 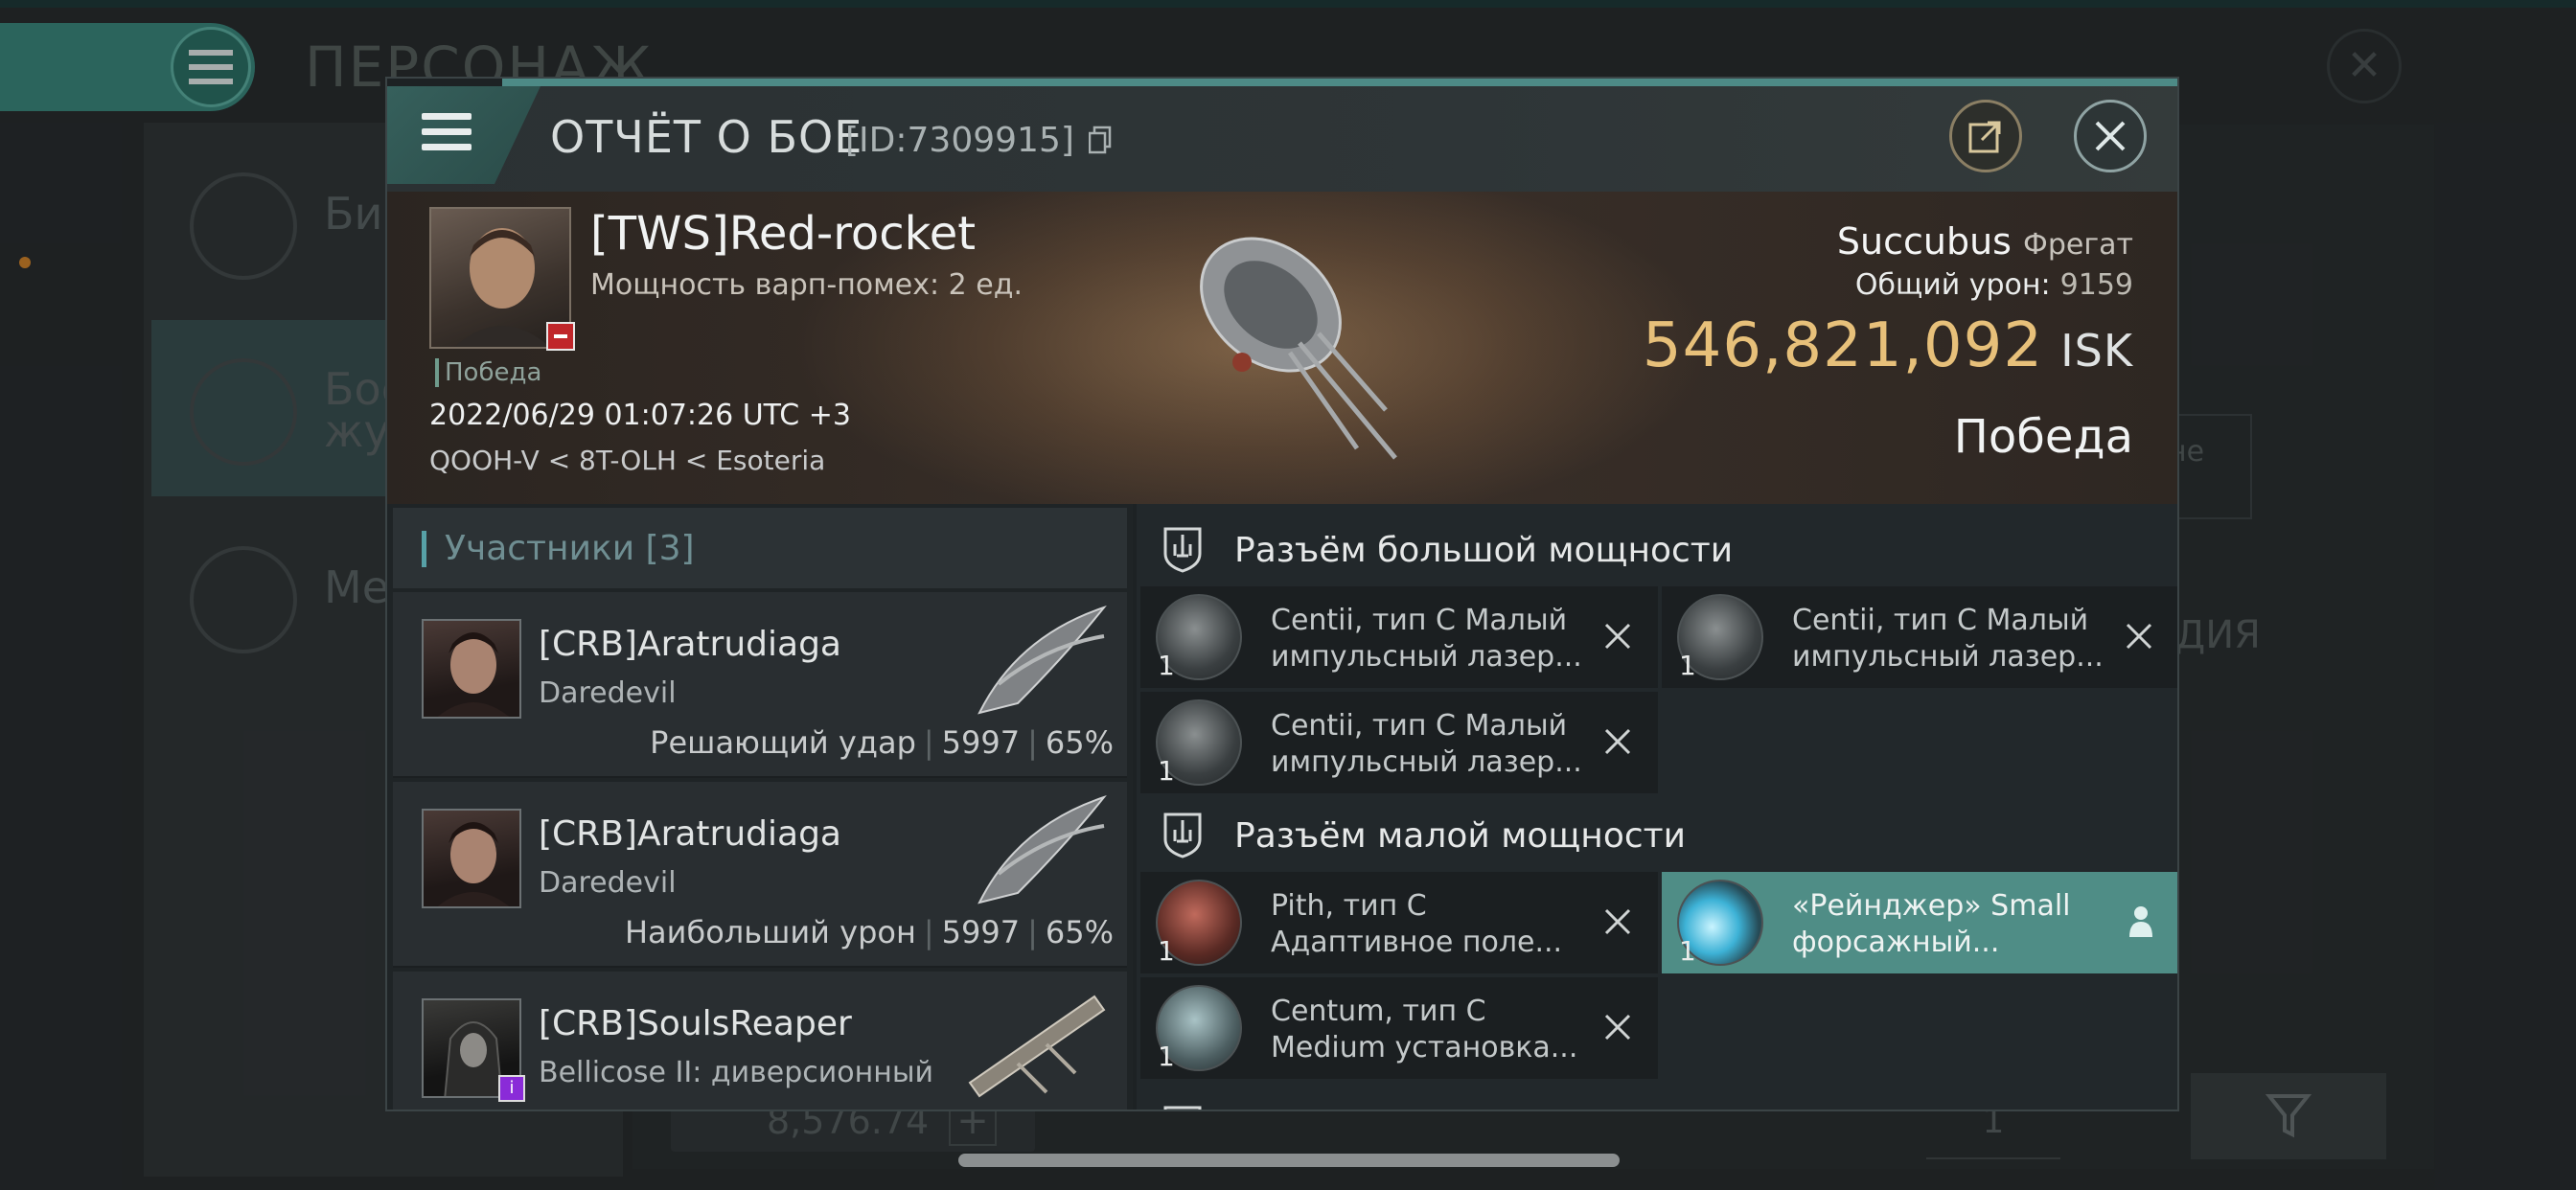 I want to click on ship-type: Succubus Фрегат, so click(x=1985, y=242).